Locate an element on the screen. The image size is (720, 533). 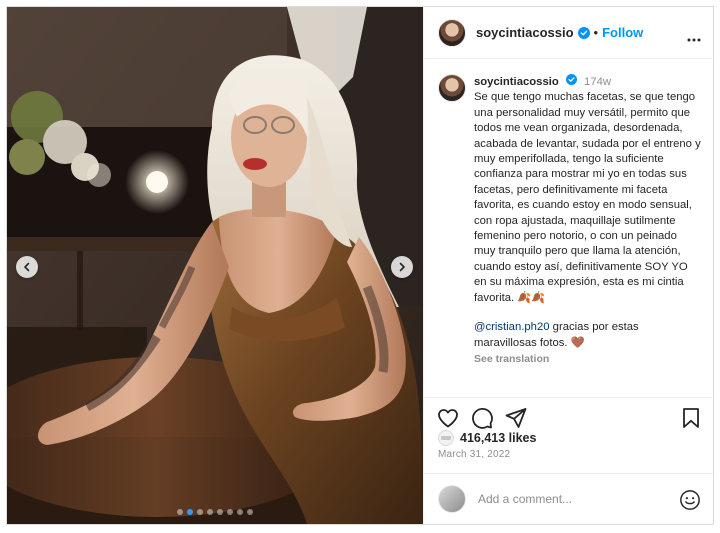
chevron-right-icon is located at coordinates (402, 267).